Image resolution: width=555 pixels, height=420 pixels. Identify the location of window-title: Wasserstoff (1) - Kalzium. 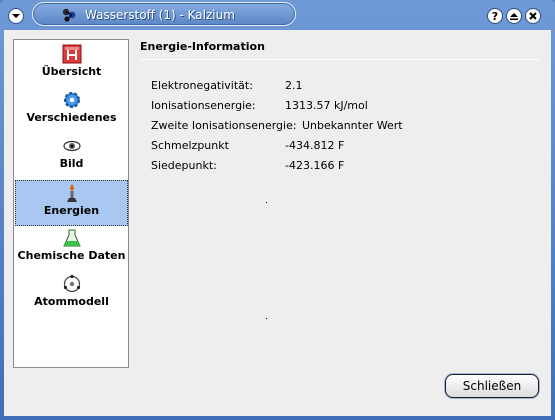
(160, 15).